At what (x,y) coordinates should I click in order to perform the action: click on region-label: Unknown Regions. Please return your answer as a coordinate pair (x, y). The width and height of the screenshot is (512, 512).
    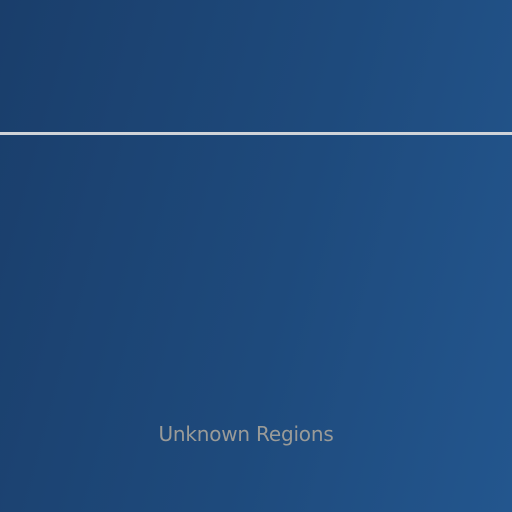
    Looking at the image, I should click on (246, 434).